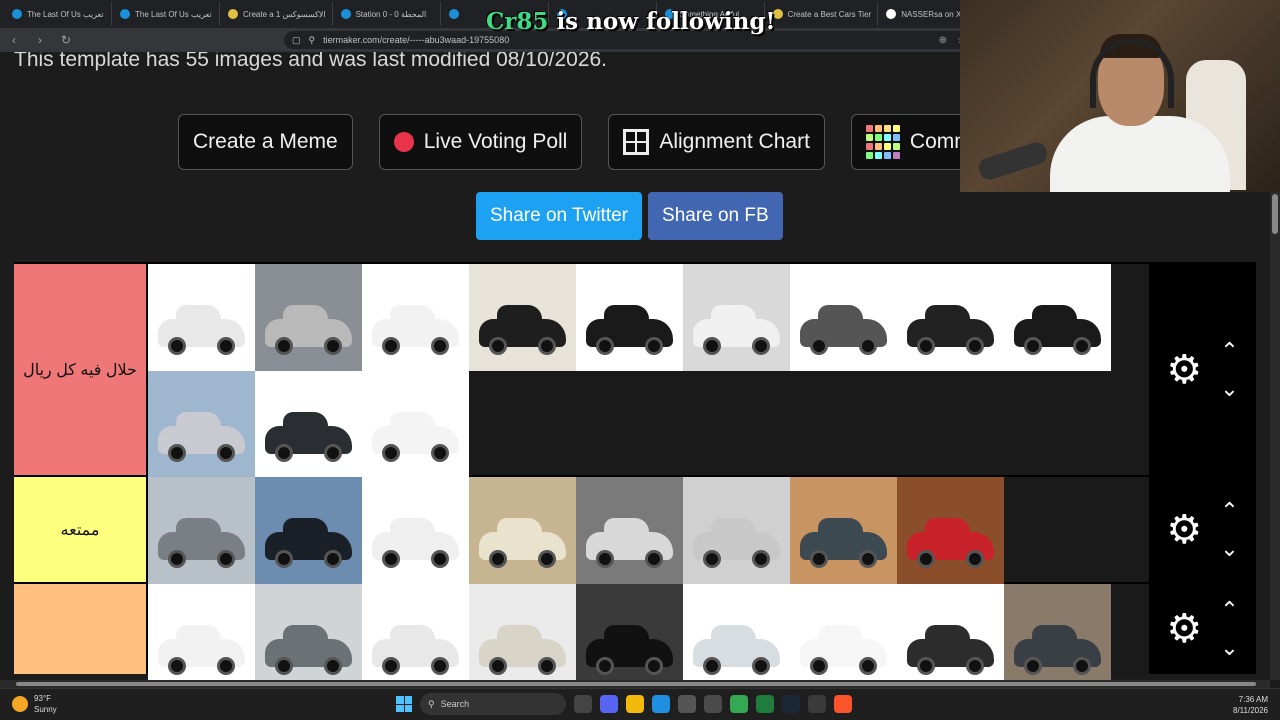 The width and height of the screenshot is (1280, 720). Describe the element at coordinates (943, 40) in the screenshot. I see `zoom-icon: ⊕` at that location.